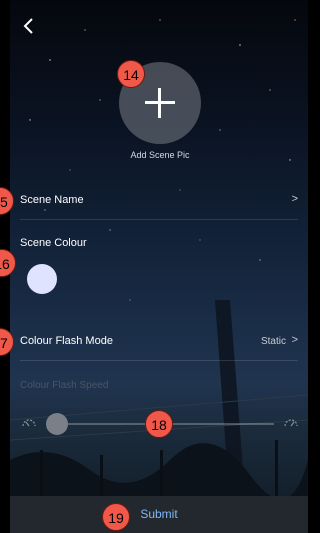 Image resolution: width=320 pixels, height=533 pixels. What do you see at coordinates (116, 517) in the screenshot?
I see `annotation-badge-19: 19` at bounding box center [116, 517].